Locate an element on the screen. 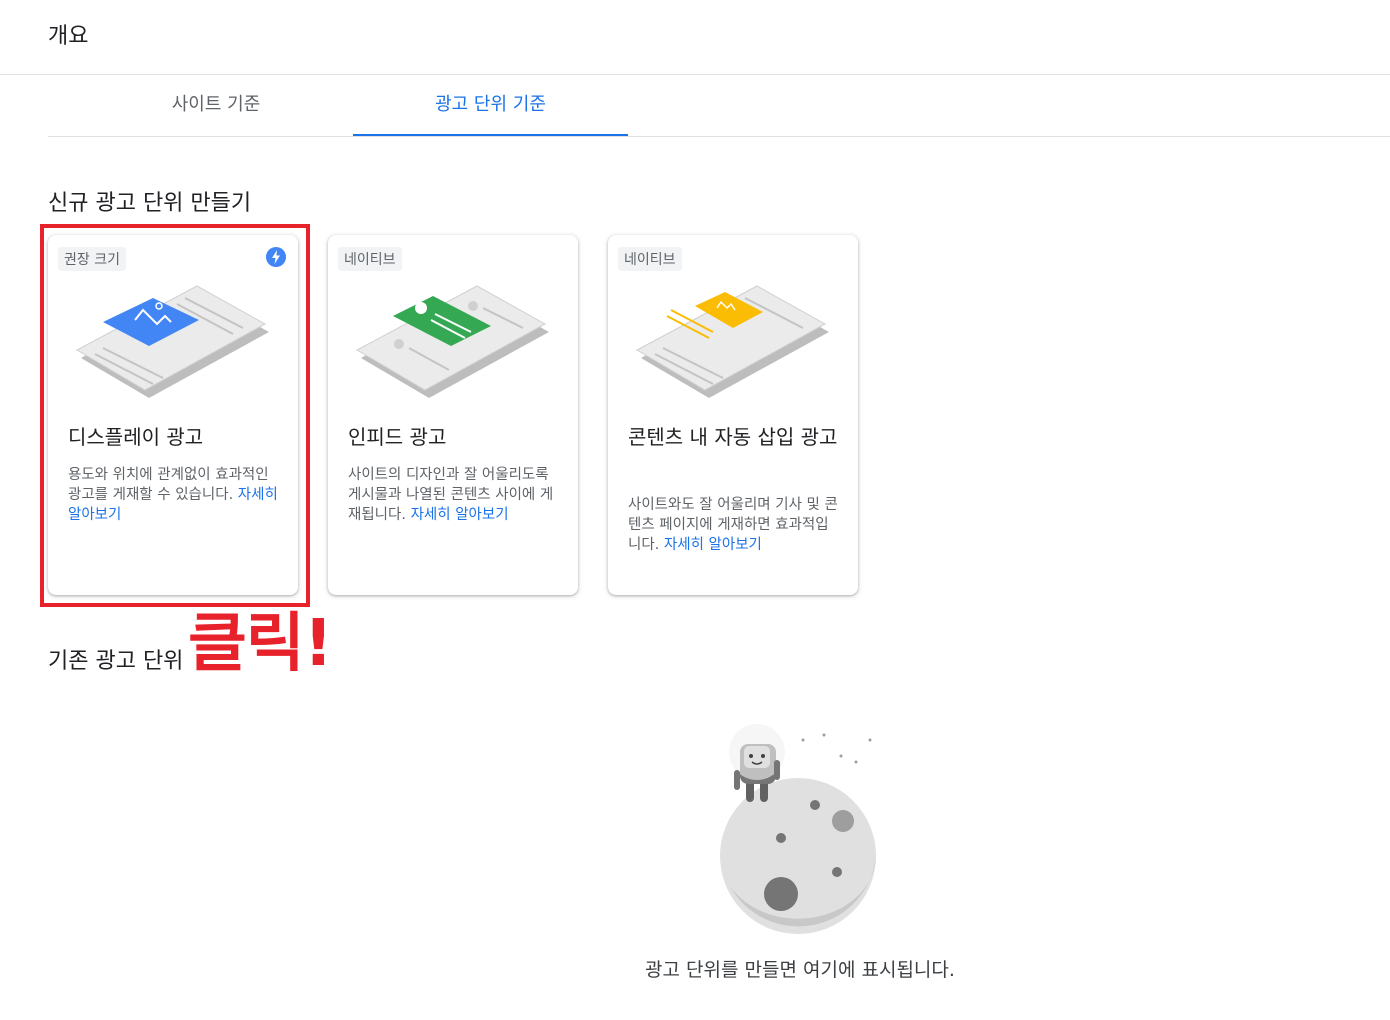  tab-ad-unit-based: 광고 단위 기준 is located at coordinates (490, 106).